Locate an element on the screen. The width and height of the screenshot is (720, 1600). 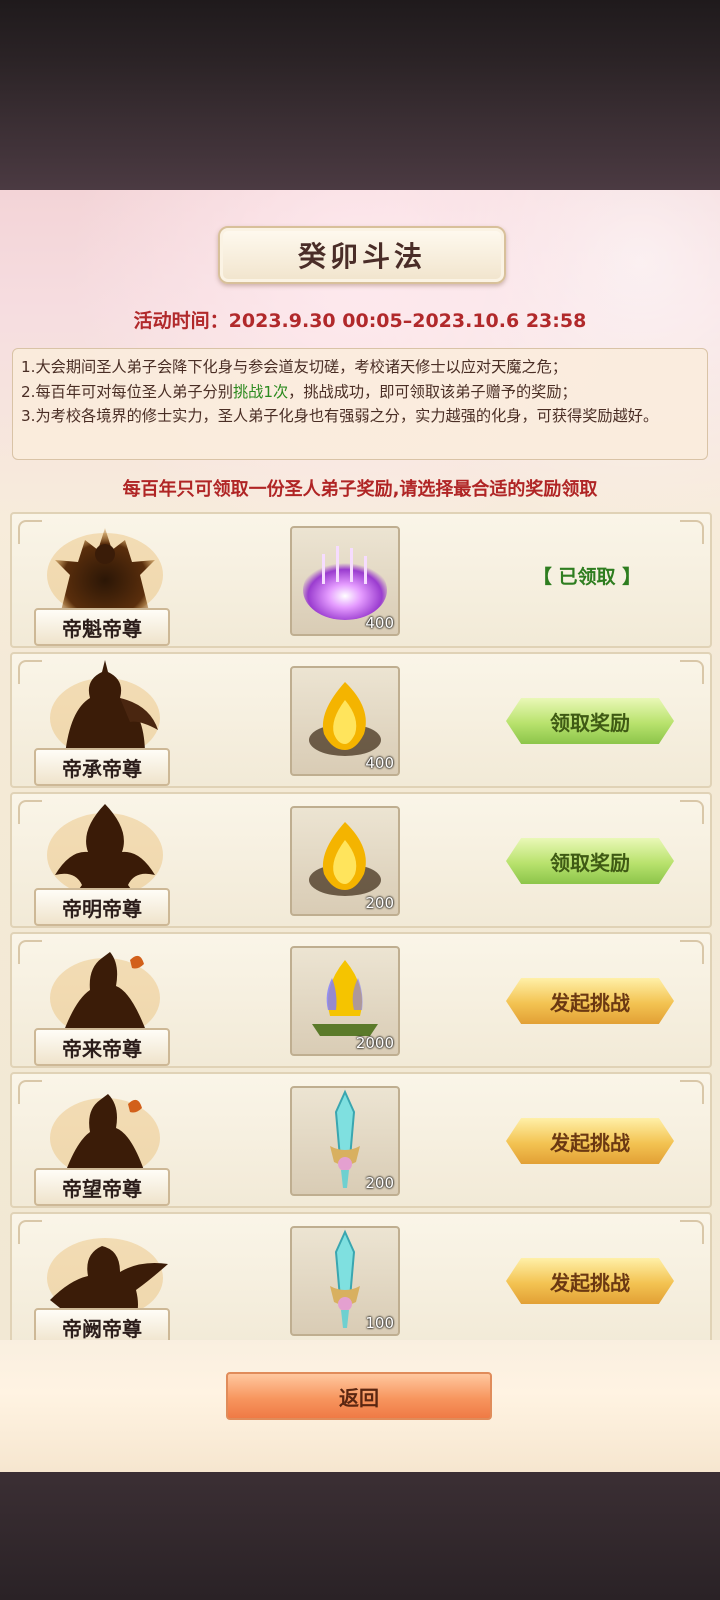
disciple-name-tag: 帝望帝尊 is located at coordinates (102, 1187).